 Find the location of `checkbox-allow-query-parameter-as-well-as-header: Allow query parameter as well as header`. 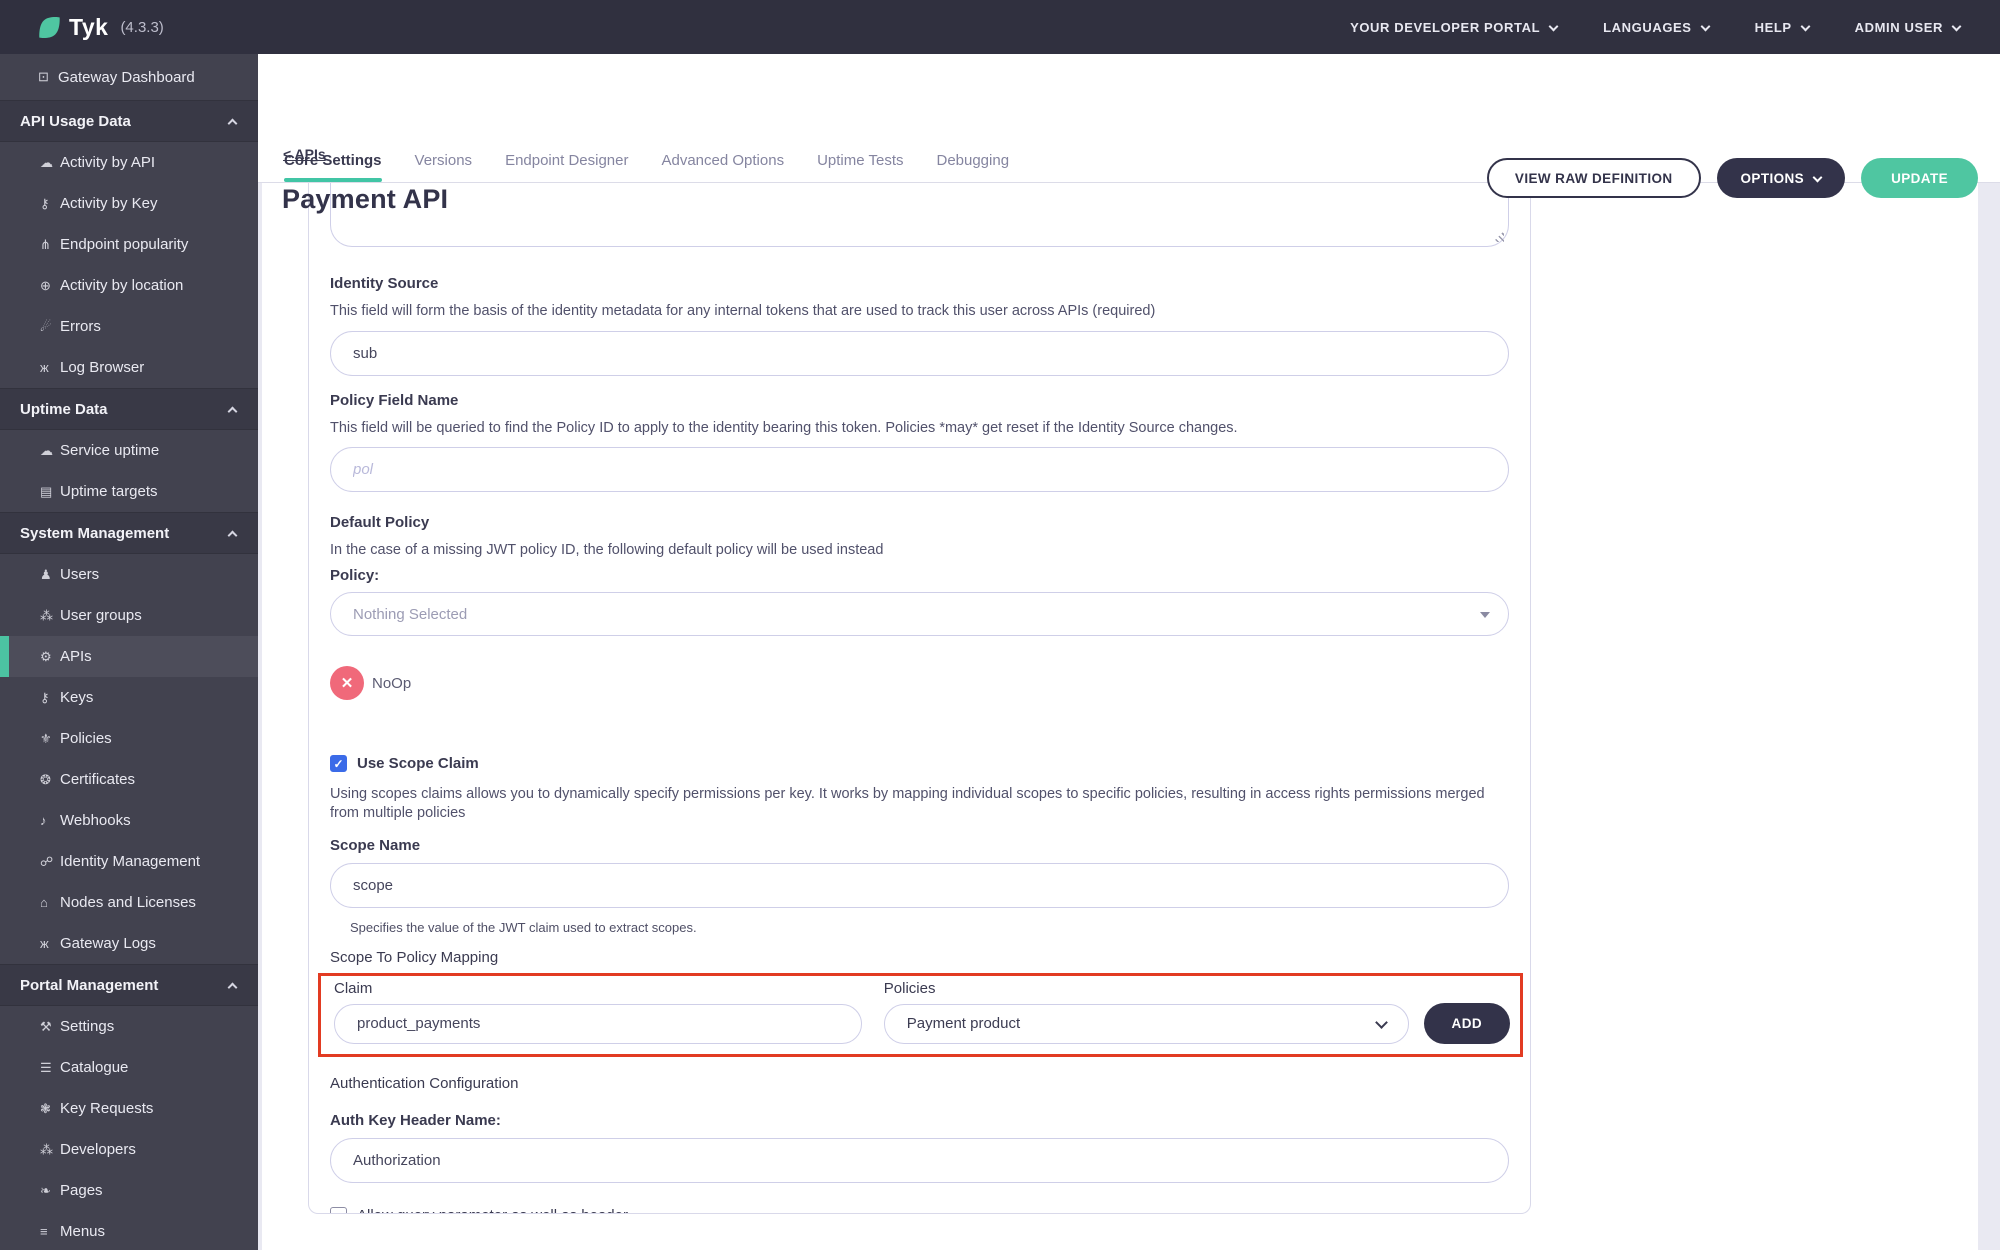

checkbox-allow-query-parameter-as-well-as-header: Allow query parameter as well as header is located at coordinates (919, 1209).